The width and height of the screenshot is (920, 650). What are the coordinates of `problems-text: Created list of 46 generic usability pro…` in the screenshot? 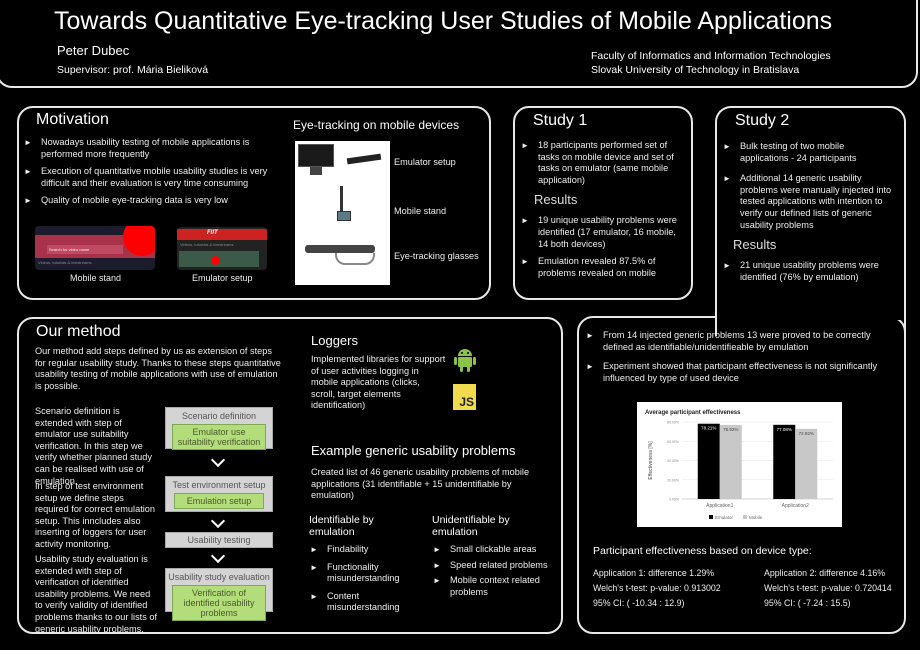 It's located at (420, 484).